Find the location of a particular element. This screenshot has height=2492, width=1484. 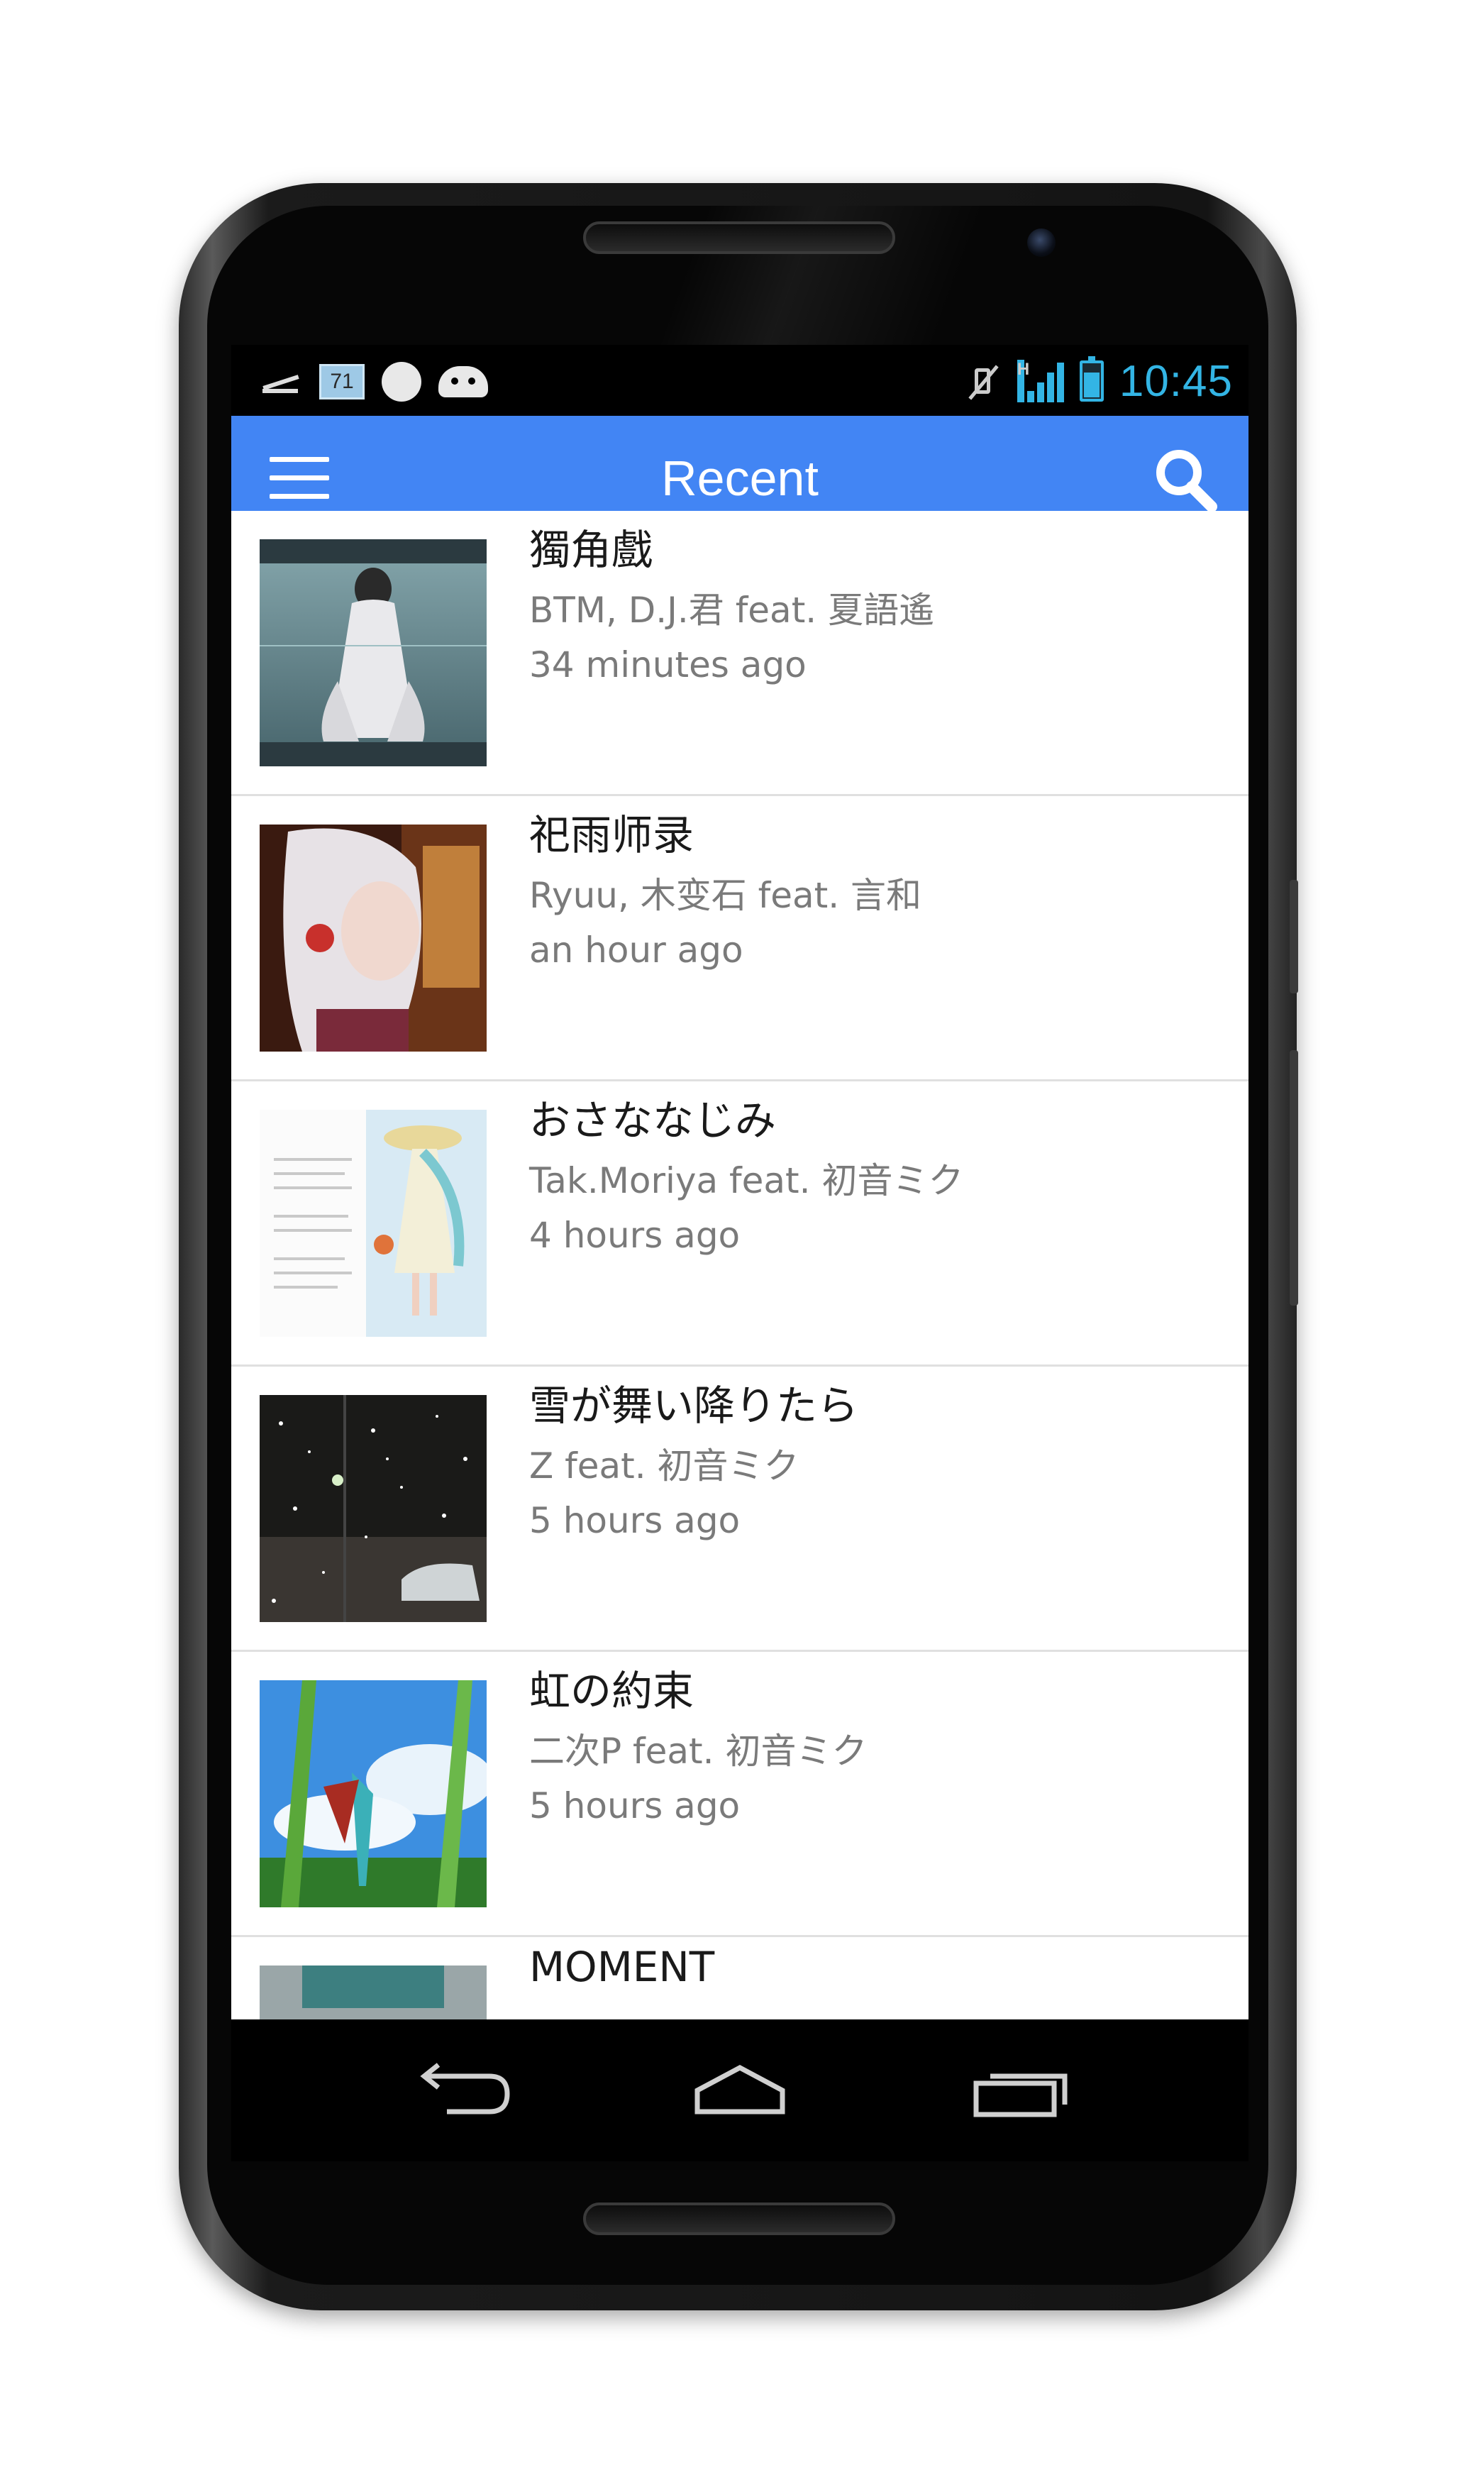

song-artist: Ryuu, 木变石 feat. 言和 is located at coordinates (726, 895).